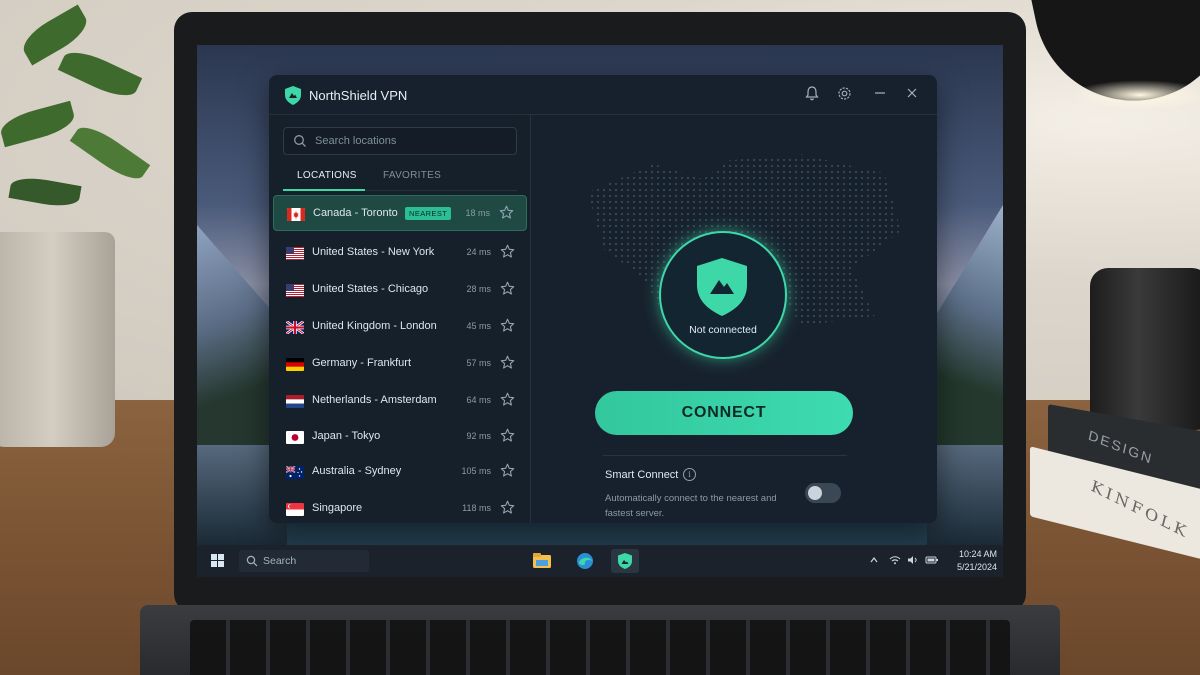 Image resolution: width=1200 pixels, height=675 pixels. What do you see at coordinates (370, 289) in the screenshot?
I see `location-name: United States - Chicago` at bounding box center [370, 289].